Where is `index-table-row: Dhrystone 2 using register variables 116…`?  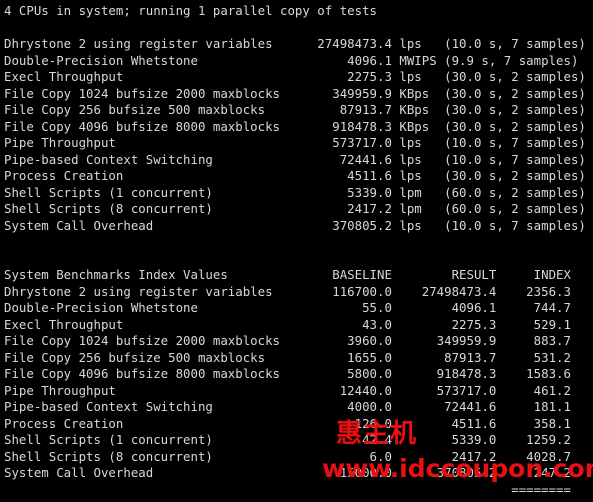 index-table-row: Dhrystone 2 using register variables 116… is located at coordinates (287, 291).